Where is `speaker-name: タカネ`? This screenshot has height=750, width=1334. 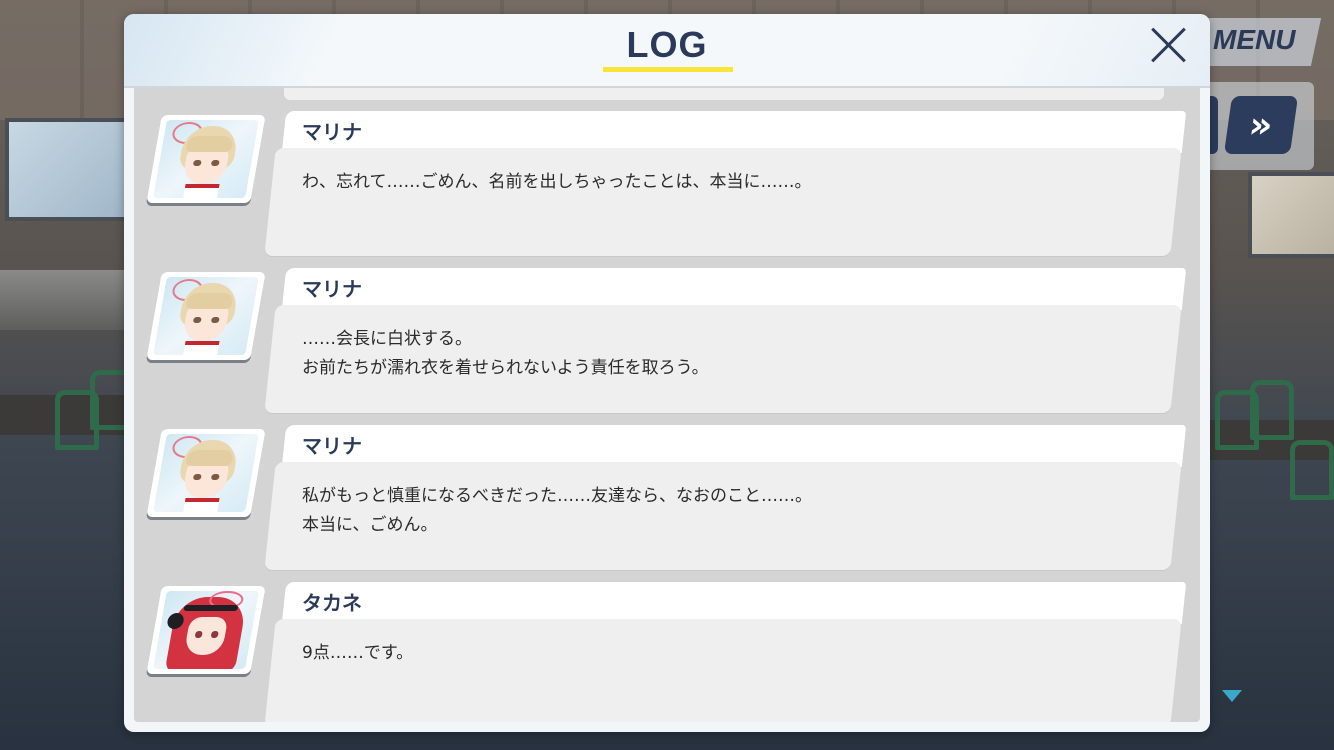
speaker-name: タカネ is located at coordinates (332, 603).